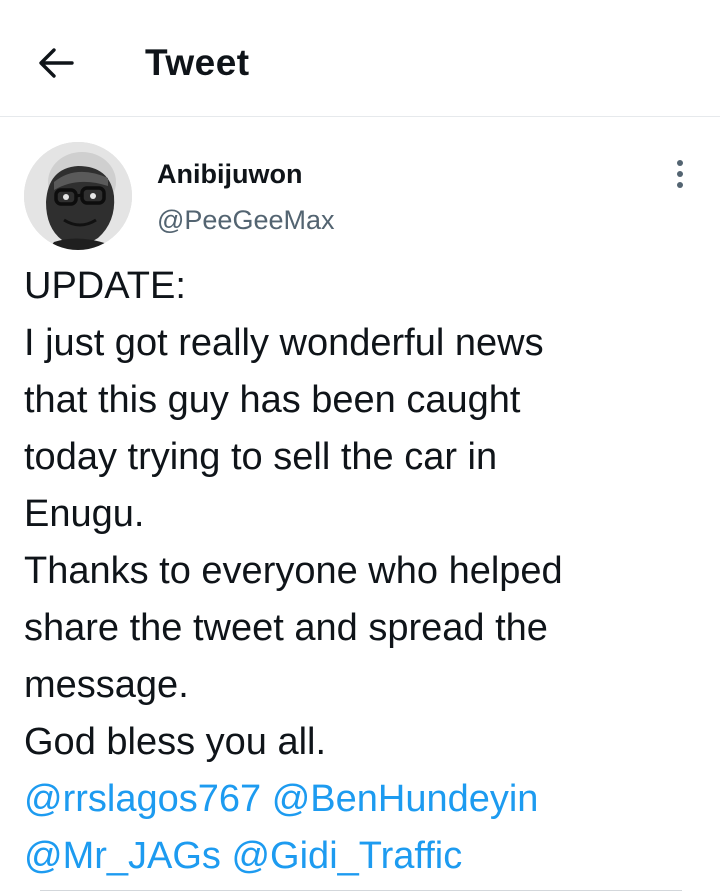  I want to click on tweet-line: that this guy has been caught, so click(272, 400).